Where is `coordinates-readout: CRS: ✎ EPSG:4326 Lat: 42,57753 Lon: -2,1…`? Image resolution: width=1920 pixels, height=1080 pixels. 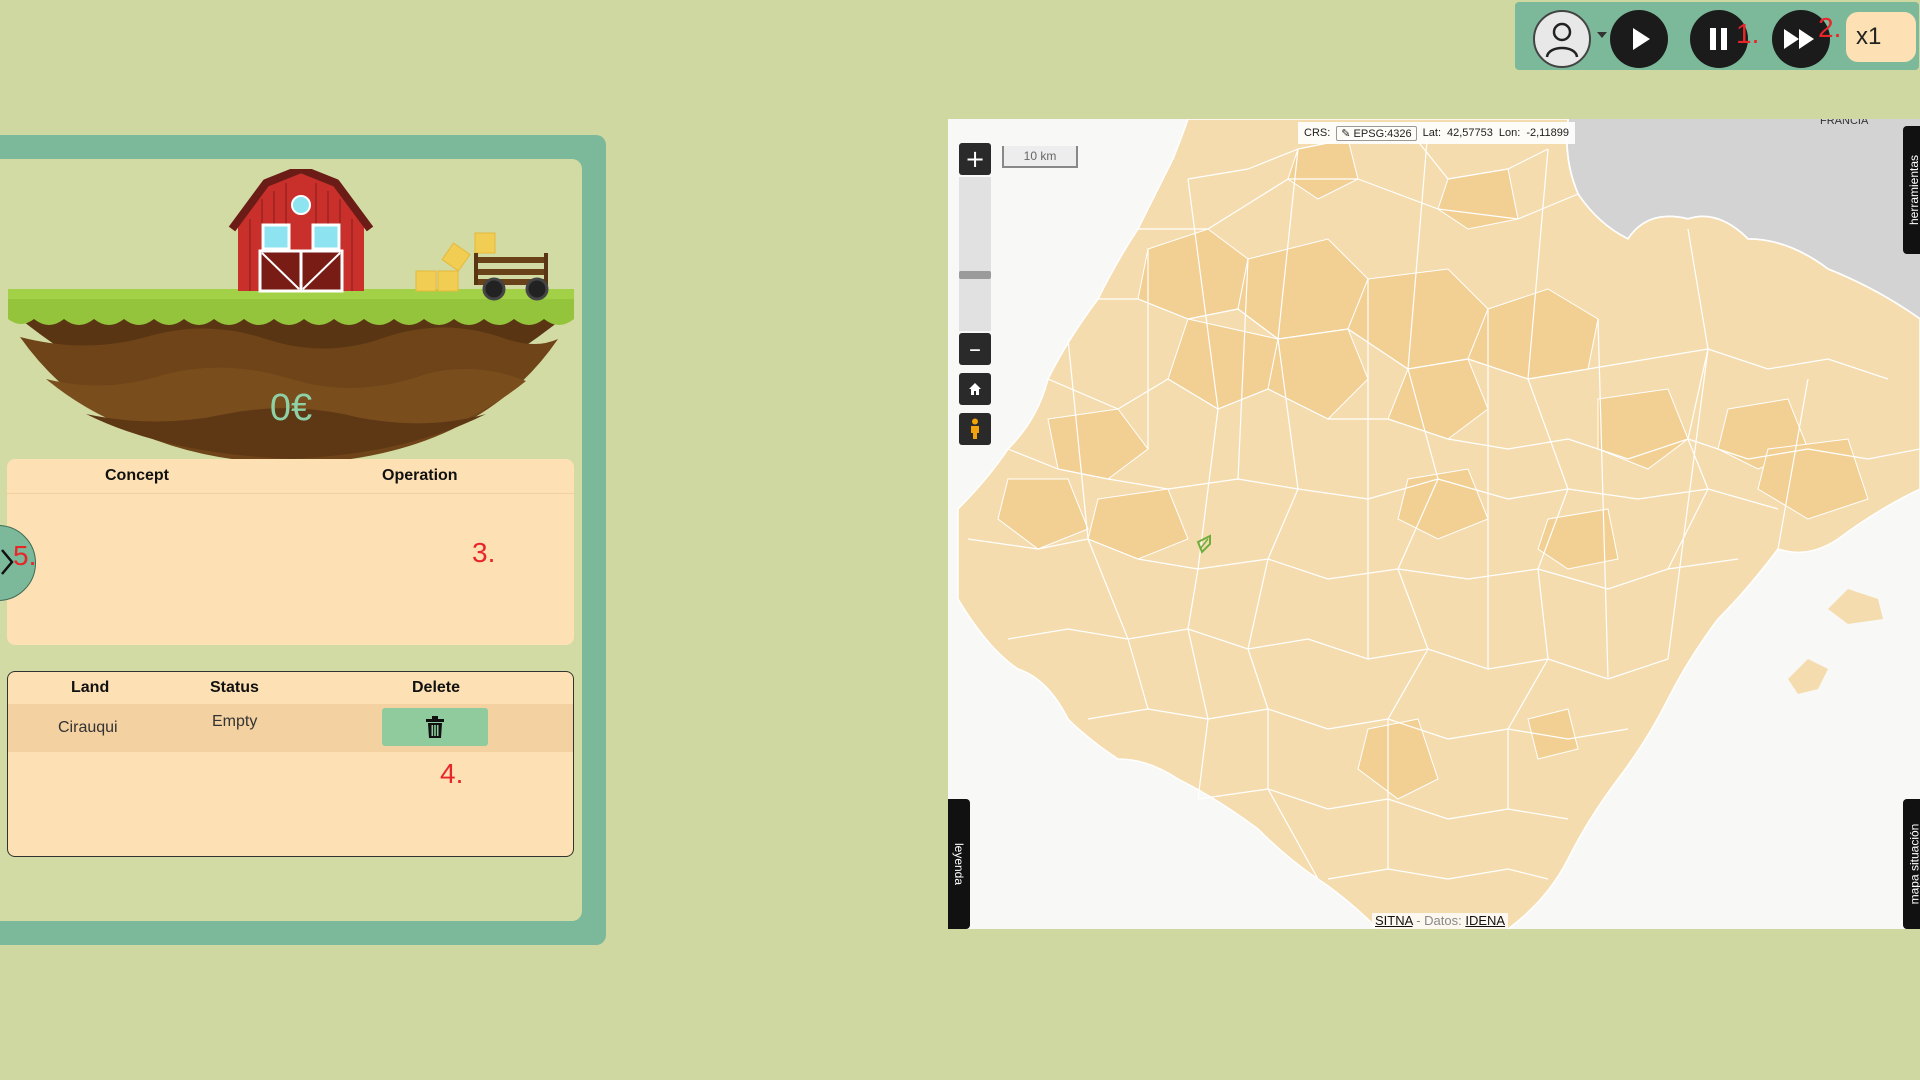 coordinates-readout: CRS: ✎ EPSG:4326 Lat: 42,57753 Lon: -2,1… is located at coordinates (1436, 133).